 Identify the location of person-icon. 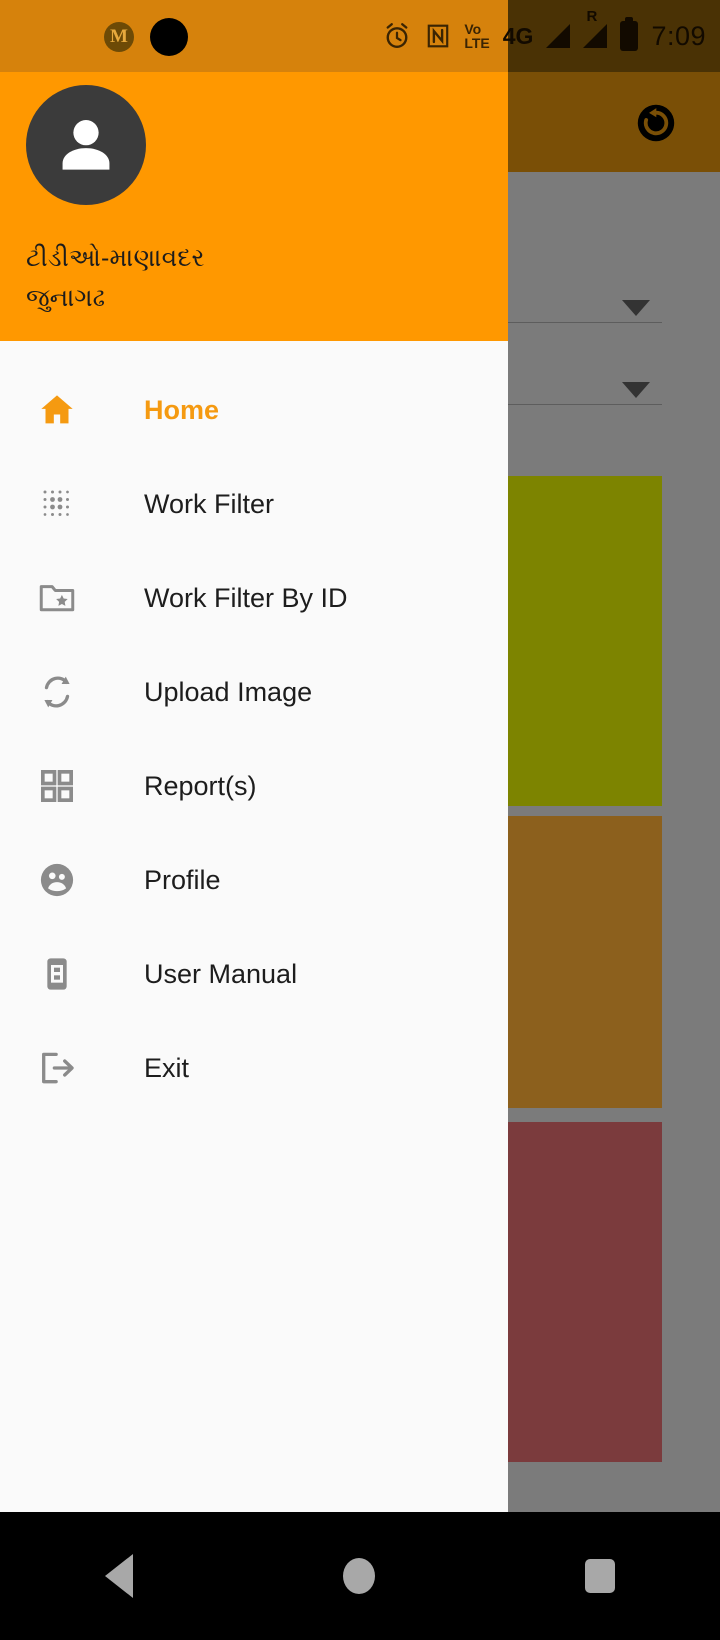
(86, 145).